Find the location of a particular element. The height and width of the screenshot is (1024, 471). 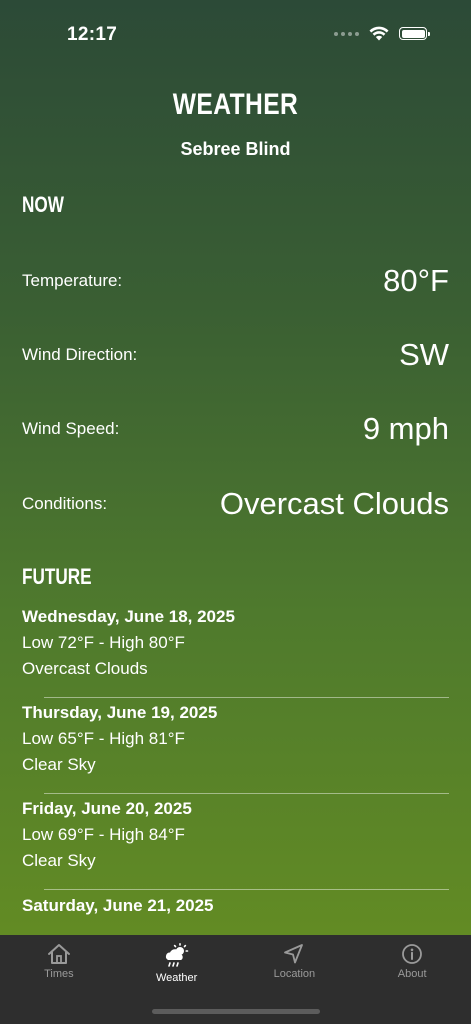

weather-icon is located at coordinates (176, 955).